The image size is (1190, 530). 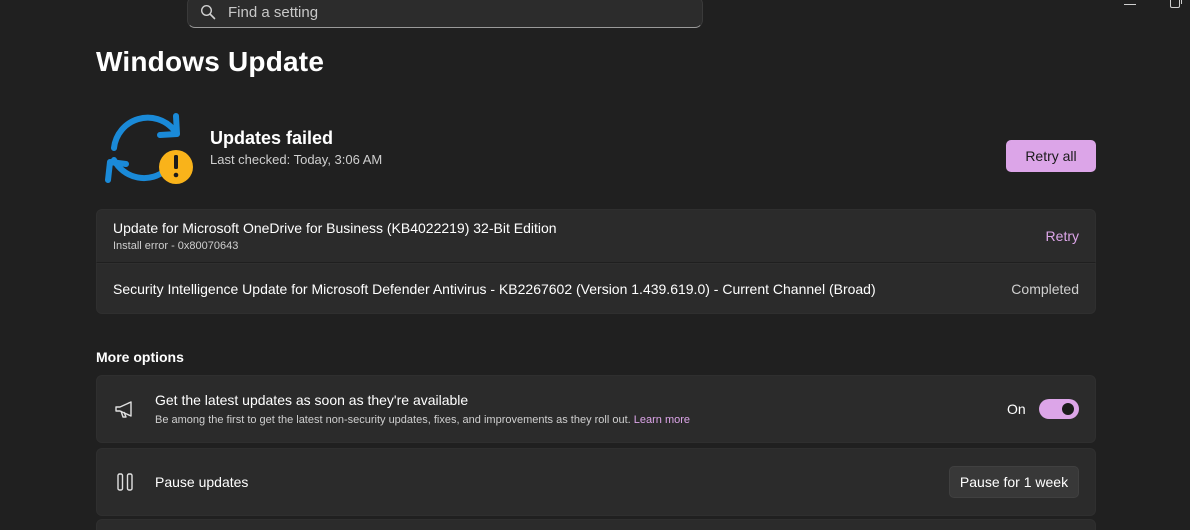 What do you see at coordinates (1045, 288) in the screenshot?
I see `update-state: Completed` at bounding box center [1045, 288].